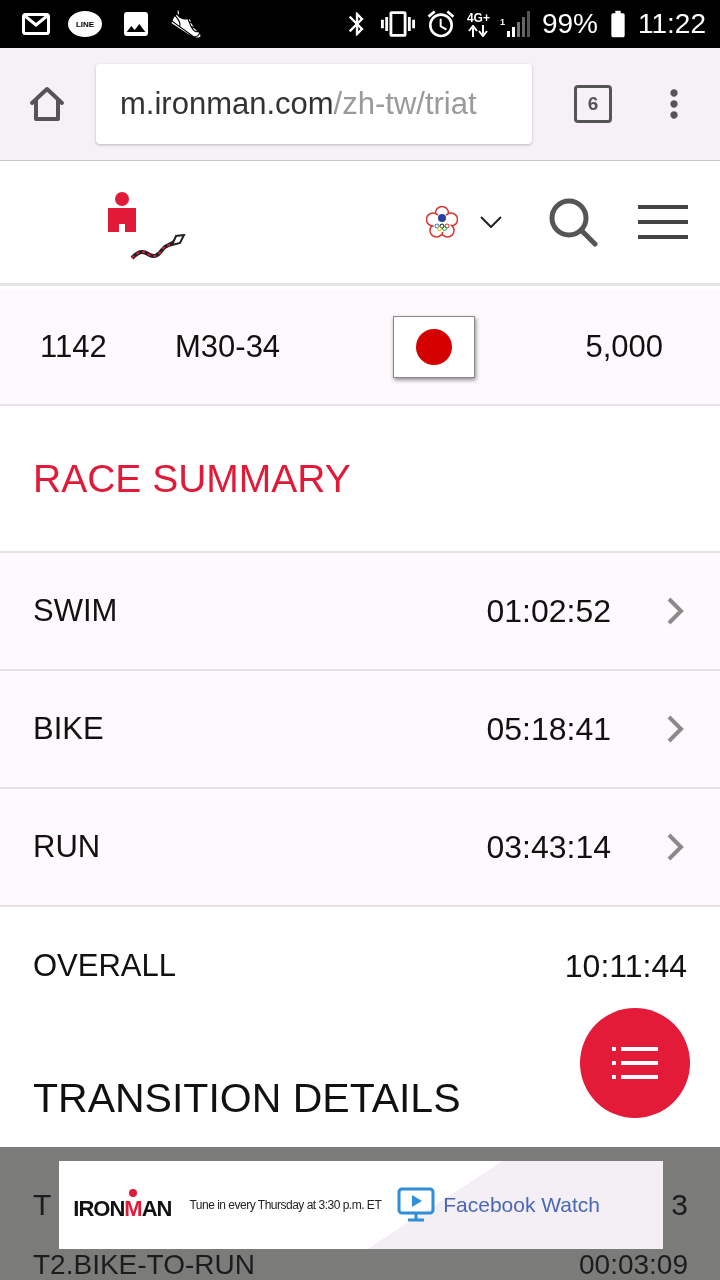  Describe the element at coordinates (633, 1265) in the screenshot. I see `transition-time: 00:03:09` at that location.